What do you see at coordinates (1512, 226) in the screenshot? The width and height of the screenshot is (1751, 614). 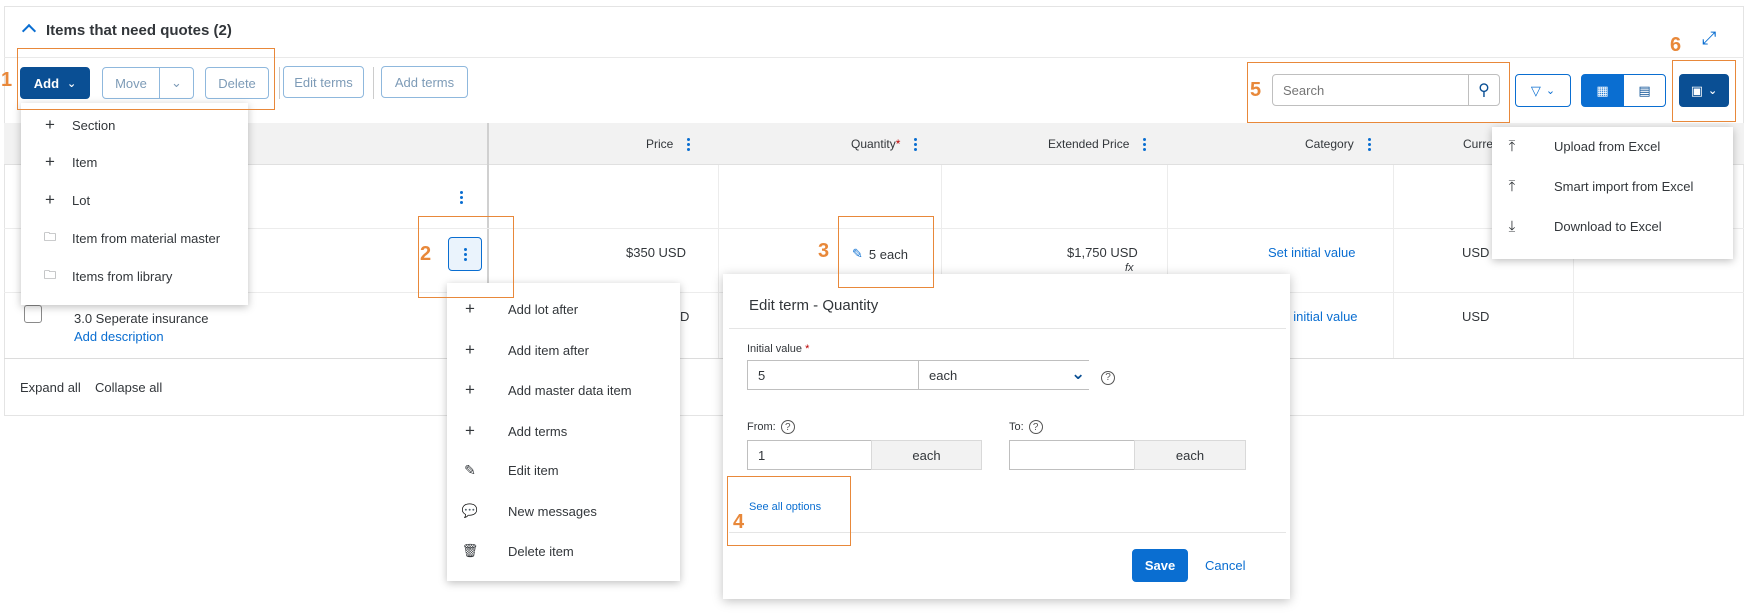 I see `download-icon: ⤓` at bounding box center [1512, 226].